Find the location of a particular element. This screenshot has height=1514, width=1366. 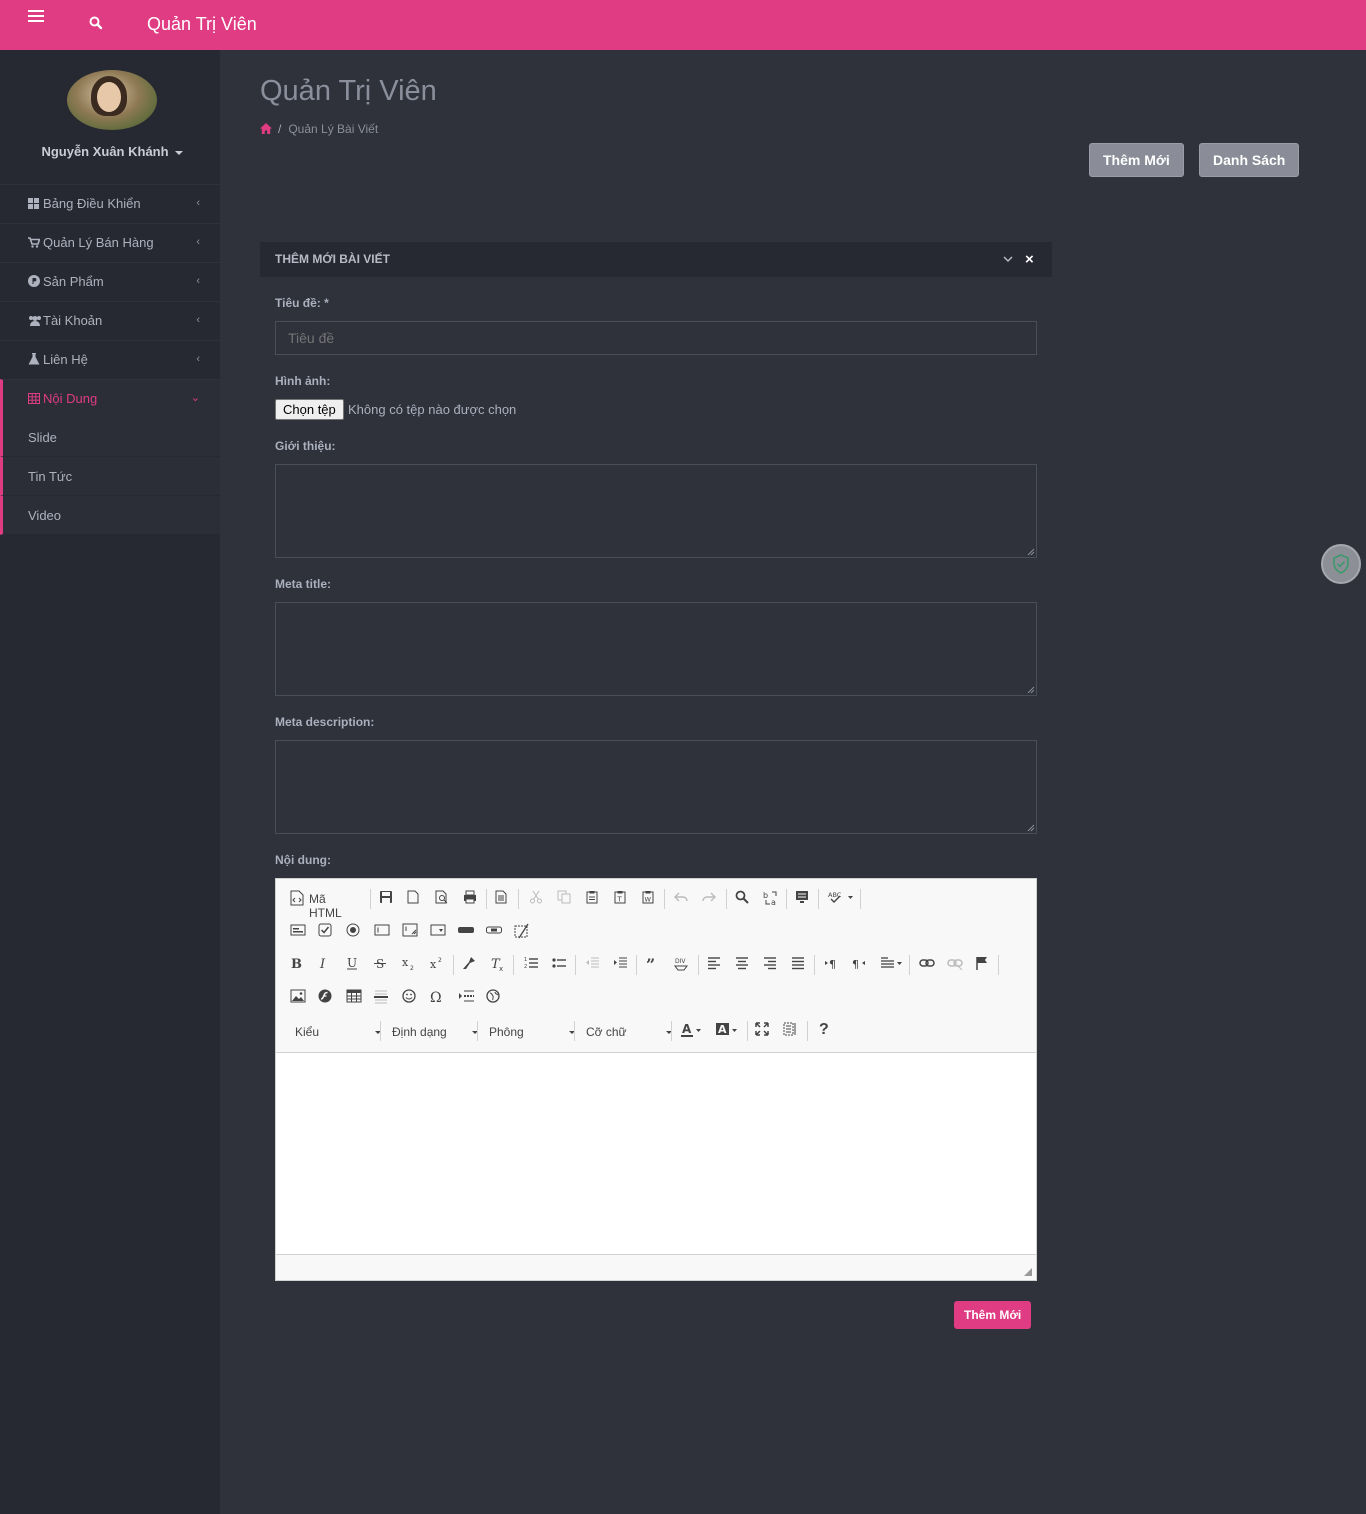

style-dropdown: Kiểu is located at coordinates (338, 1032).